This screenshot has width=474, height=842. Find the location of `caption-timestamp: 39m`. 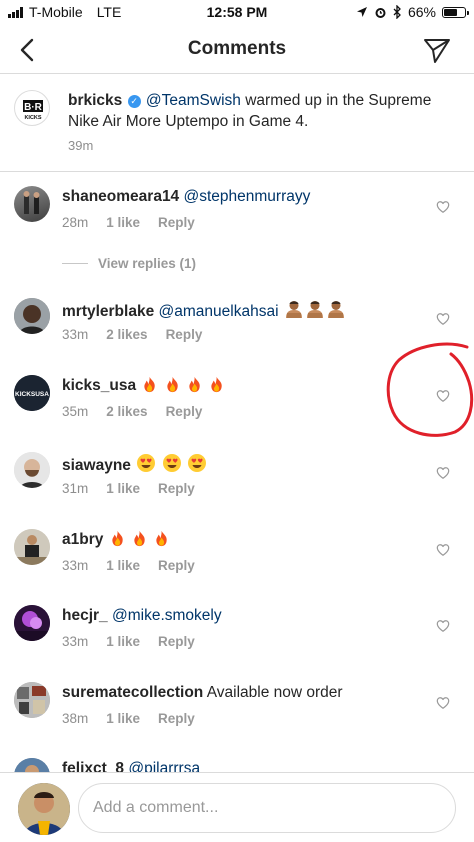

caption-timestamp: 39m is located at coordinates (81, 145).